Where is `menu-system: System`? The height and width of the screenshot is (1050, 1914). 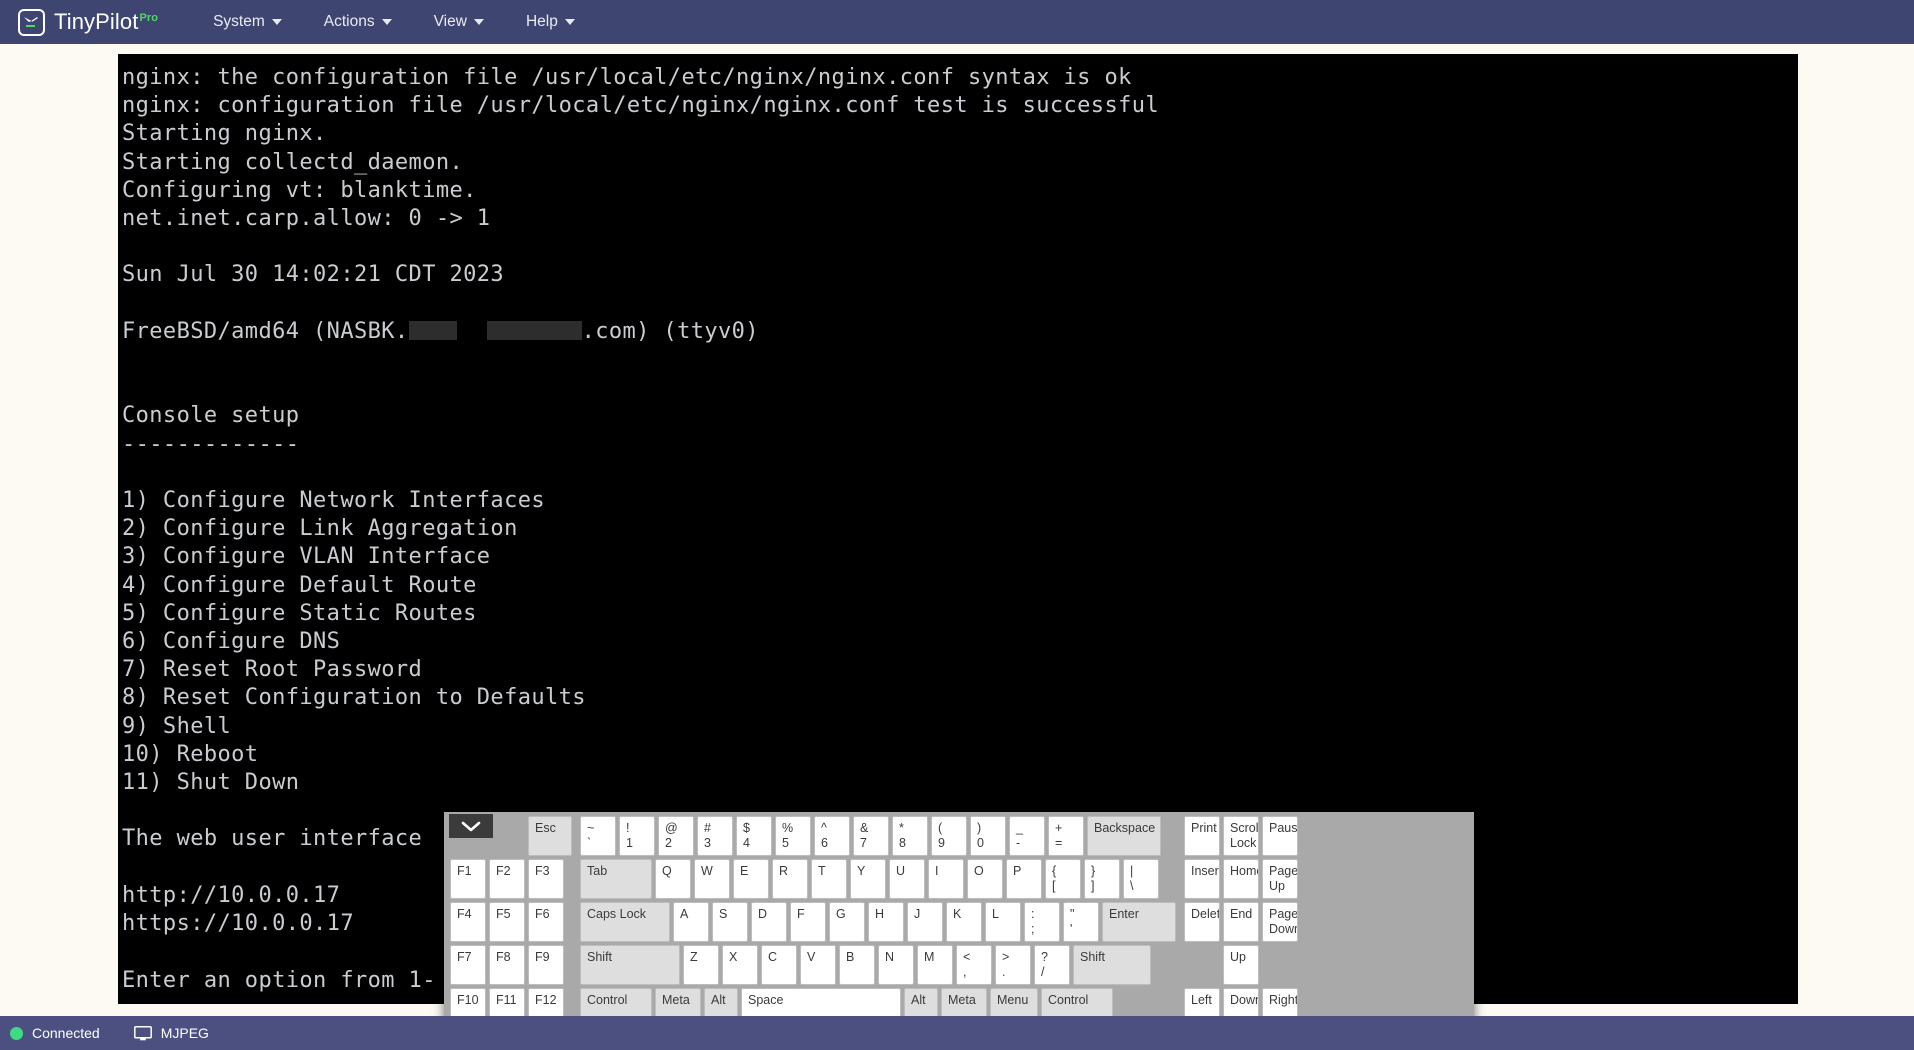
menu-system: System is located at coordinates (247, 22).